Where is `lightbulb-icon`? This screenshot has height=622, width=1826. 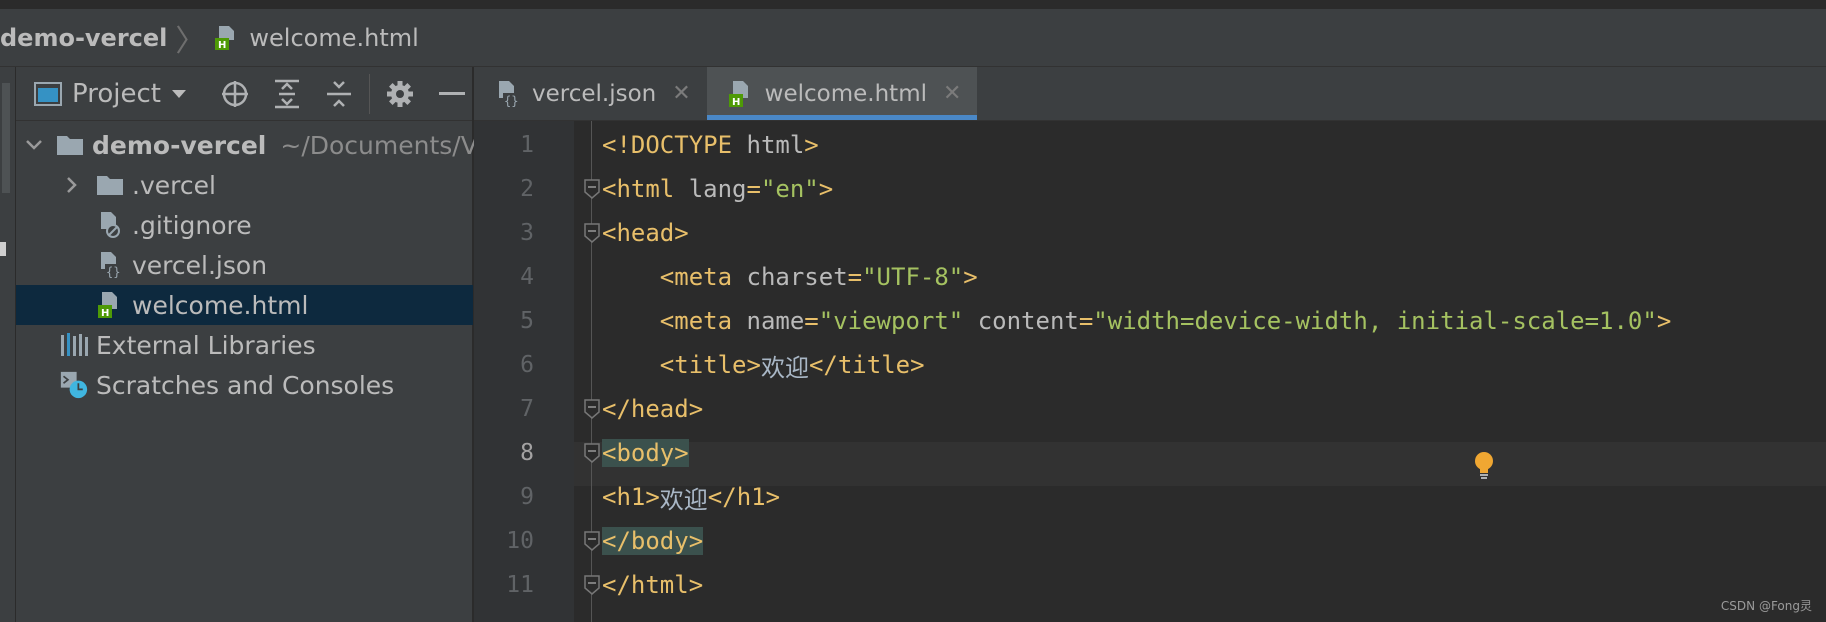 lightbulb-icon is located at coordinates (1484, 466).